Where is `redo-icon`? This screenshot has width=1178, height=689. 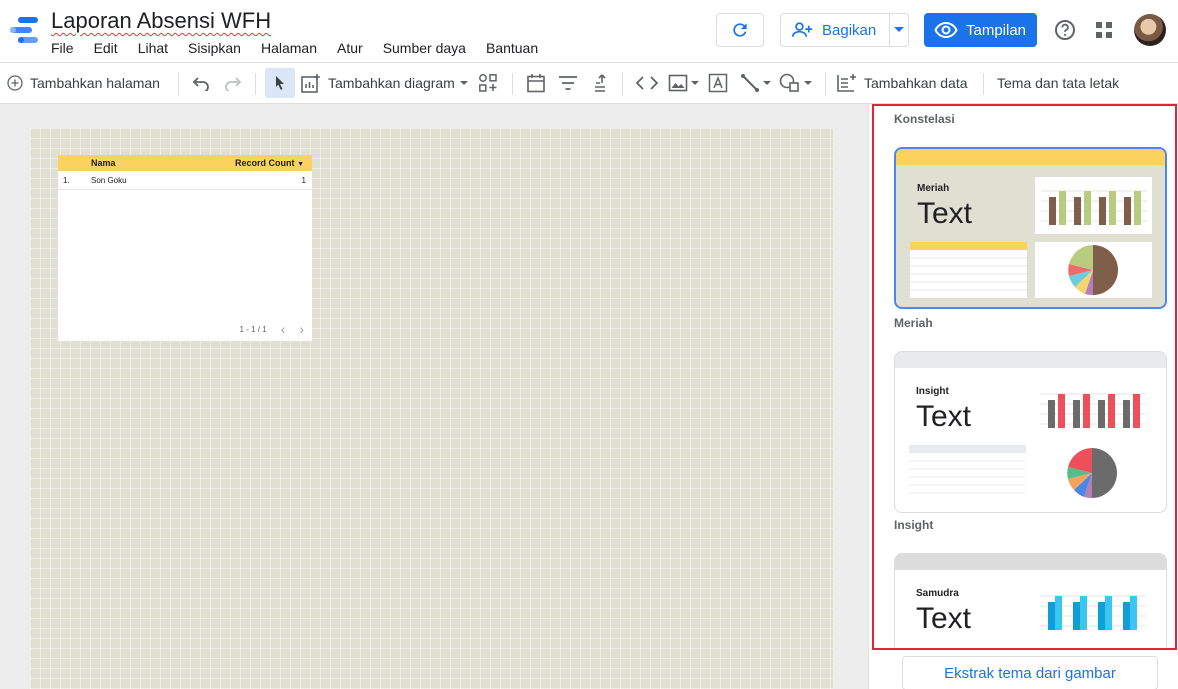
redo-icon is located at coordinates (233, 84).